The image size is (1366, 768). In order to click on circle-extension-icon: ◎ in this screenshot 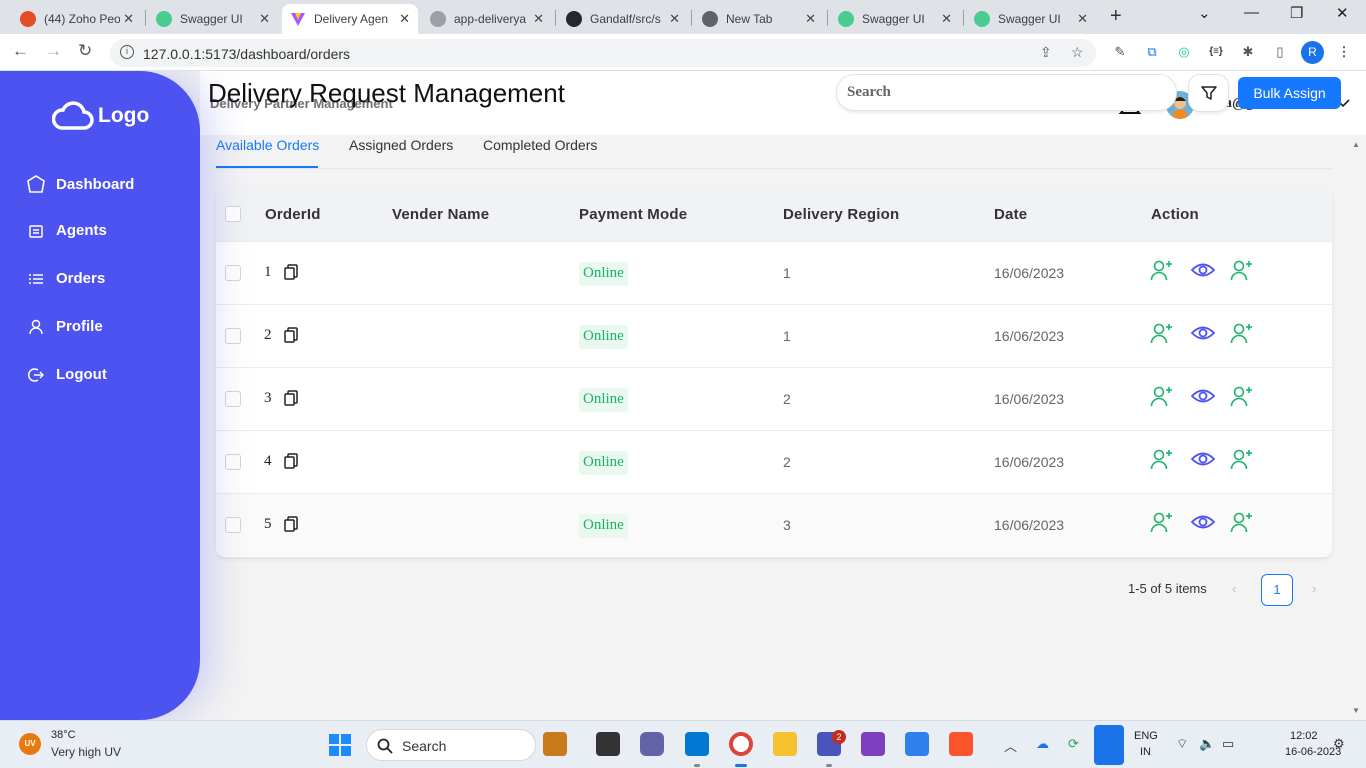, I will do `click(1184, 52)`.